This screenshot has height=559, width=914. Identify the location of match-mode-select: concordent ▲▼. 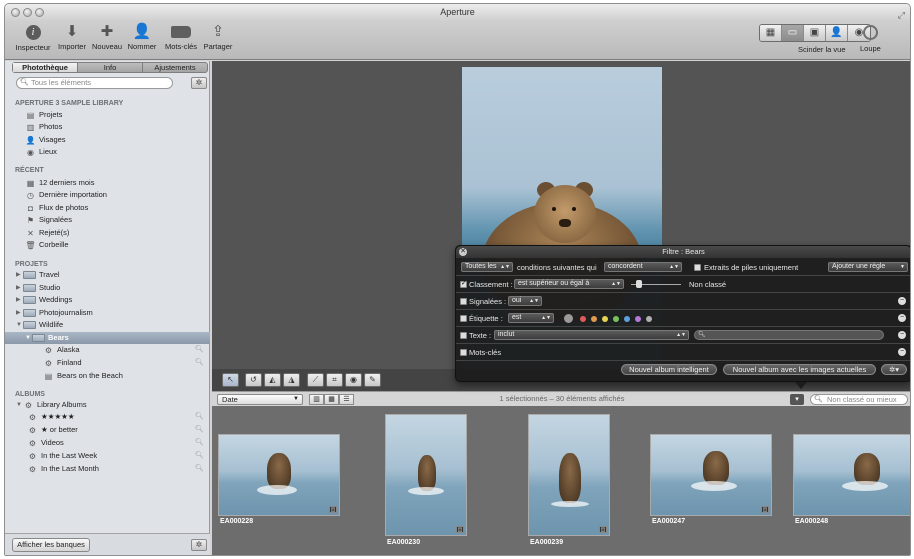
(643, 267).